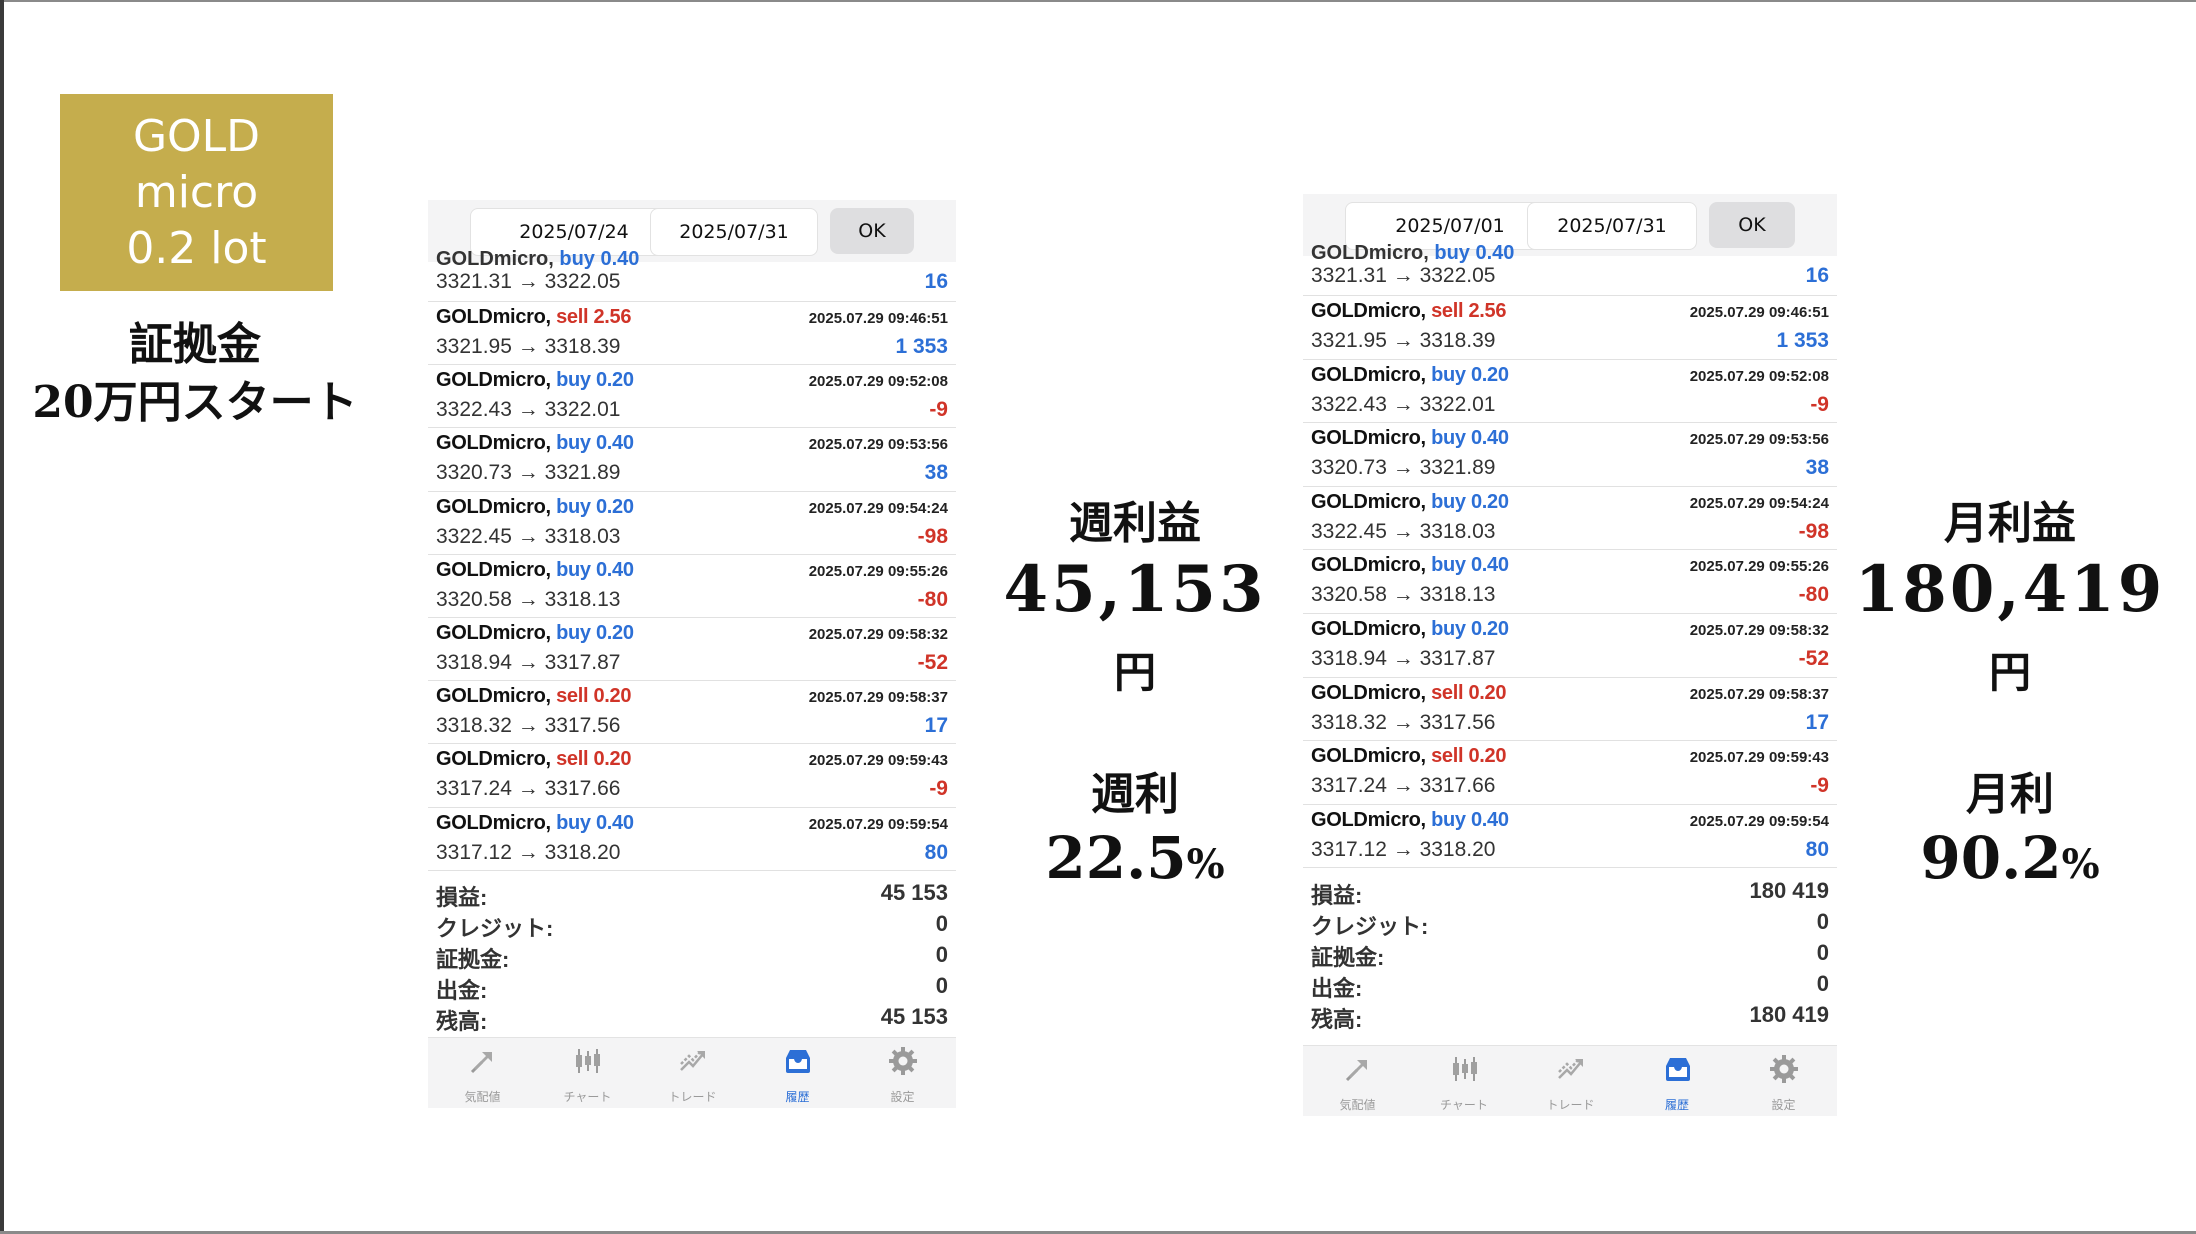  I want to click on trade-prices: 3322.45 → 3318.03, so click(1403, 531).